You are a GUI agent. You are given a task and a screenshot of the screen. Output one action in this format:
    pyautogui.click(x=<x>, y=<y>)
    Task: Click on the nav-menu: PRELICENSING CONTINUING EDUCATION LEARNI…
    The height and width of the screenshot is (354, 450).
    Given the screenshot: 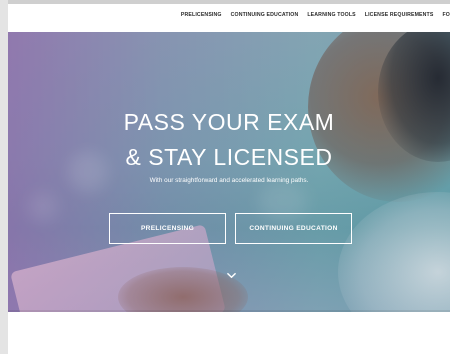 What is the action you would take?
    pyautogui.click(x=315, y=15)
    